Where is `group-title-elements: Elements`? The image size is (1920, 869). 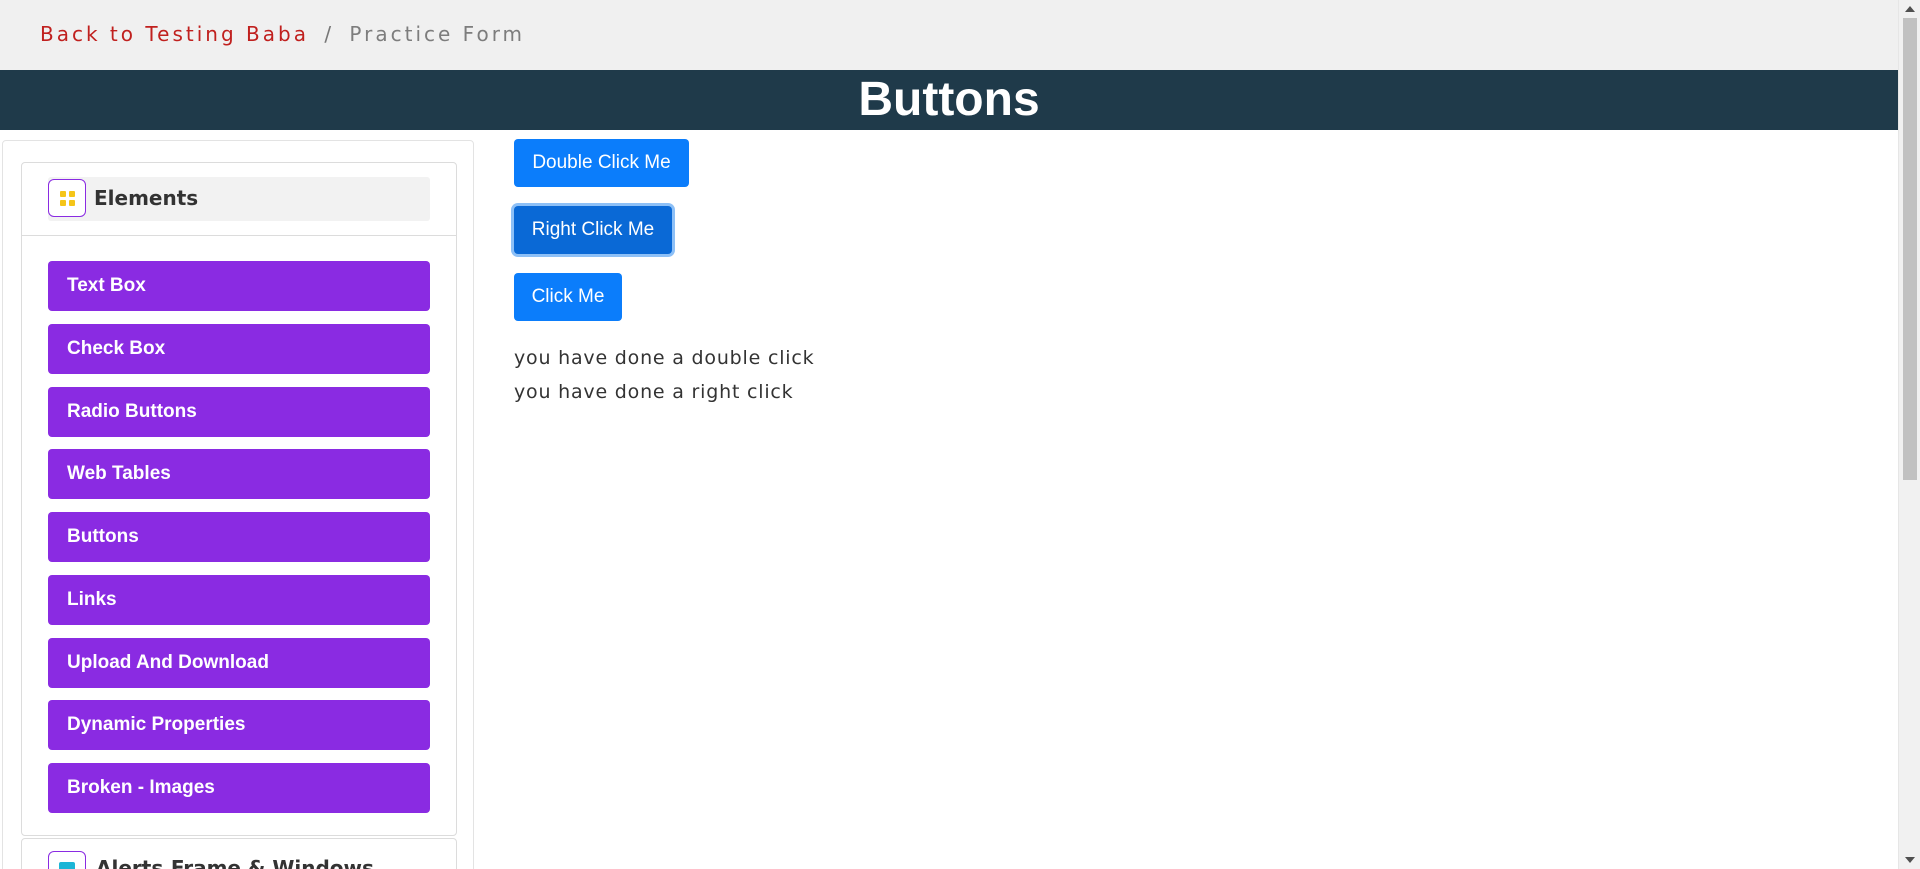 group-title-elements: Elements is located at coordinates (146, 198).